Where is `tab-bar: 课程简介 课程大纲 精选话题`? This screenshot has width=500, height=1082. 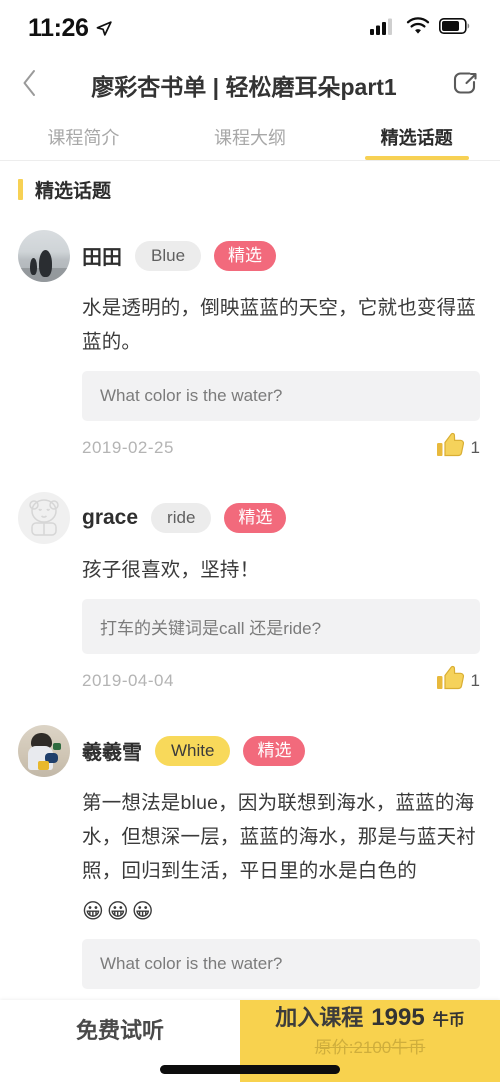 tab-bar: 课程简介 课程大纲 精选话题 is located at coordinates (250, 137).